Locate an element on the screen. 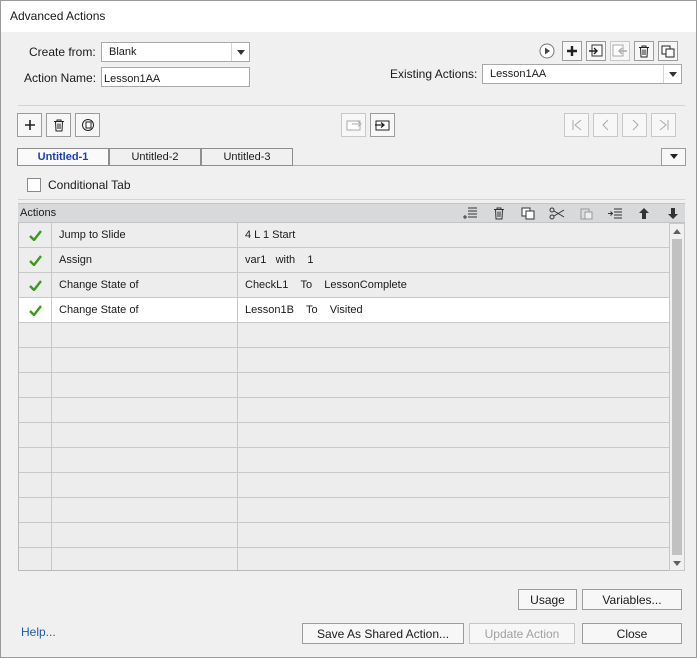 The image size is (697, 658). add-action-button is located at coordinates (572, 51).